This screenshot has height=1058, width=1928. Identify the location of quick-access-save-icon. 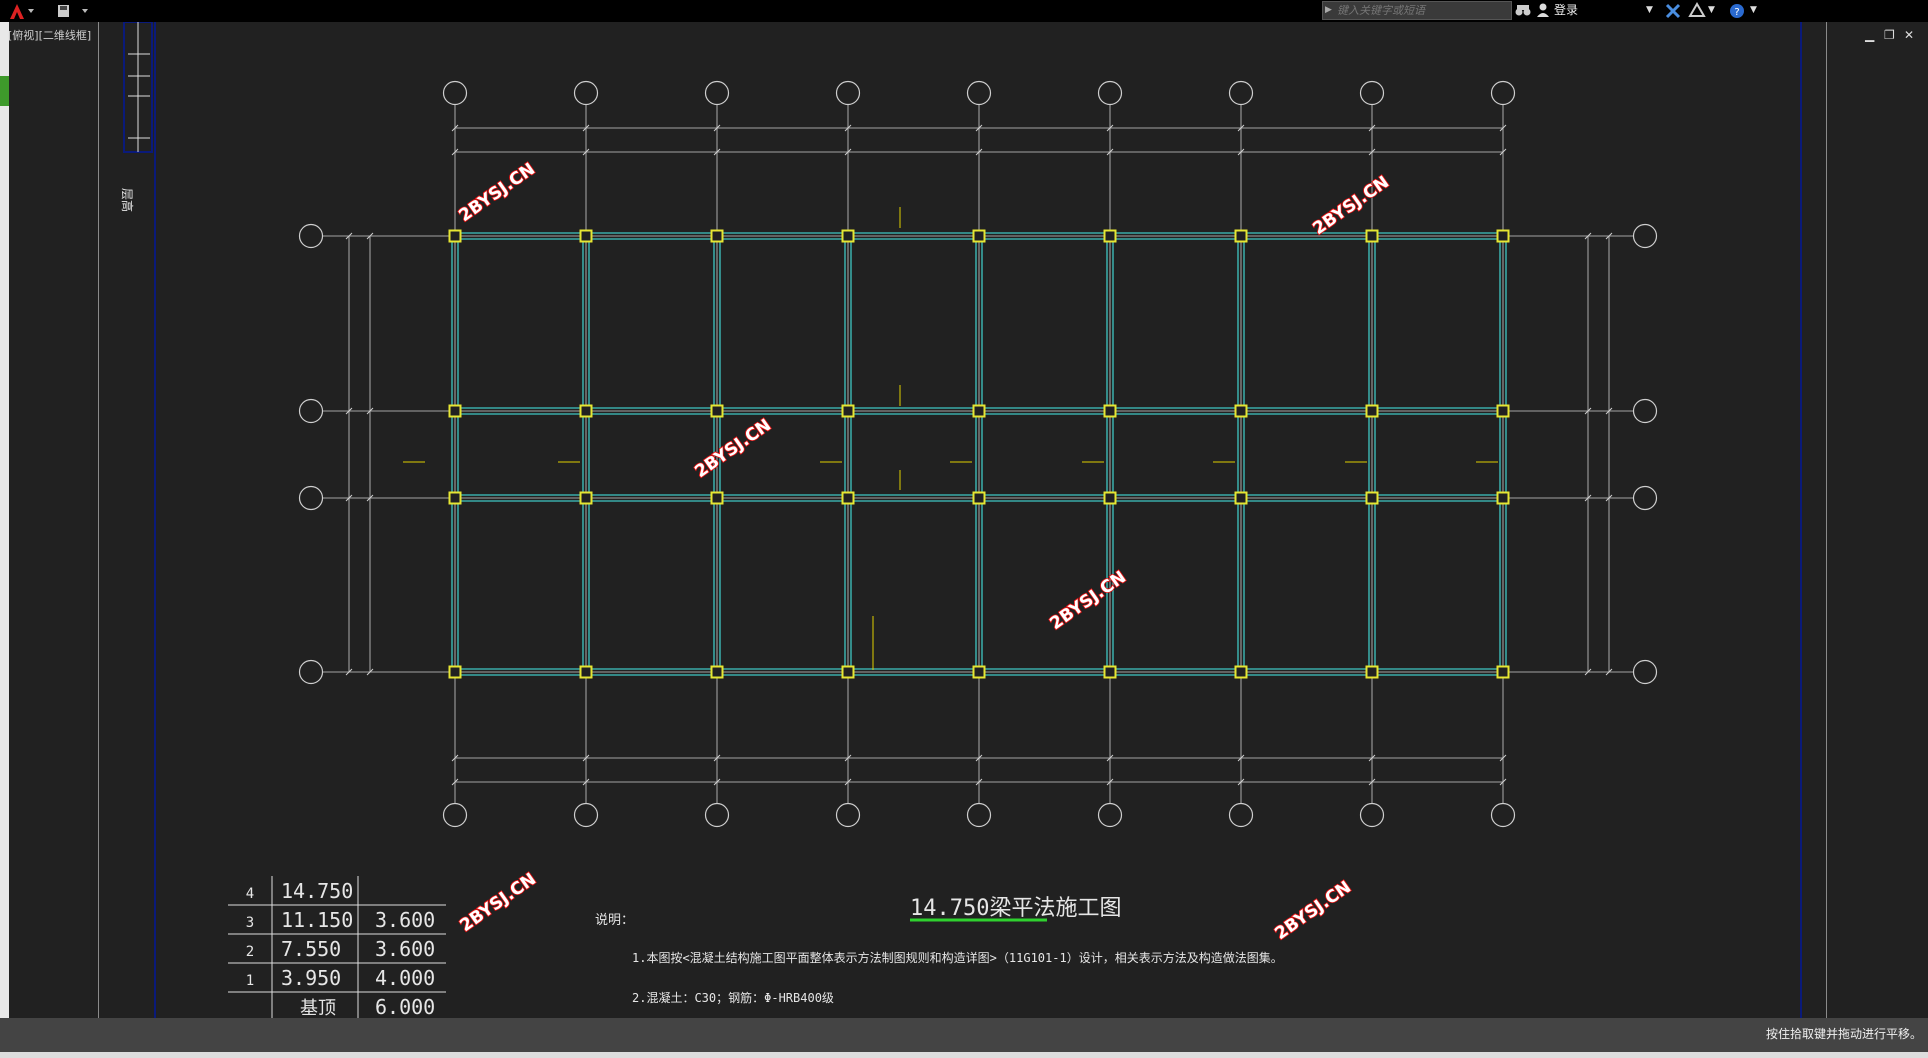
(73, 11).